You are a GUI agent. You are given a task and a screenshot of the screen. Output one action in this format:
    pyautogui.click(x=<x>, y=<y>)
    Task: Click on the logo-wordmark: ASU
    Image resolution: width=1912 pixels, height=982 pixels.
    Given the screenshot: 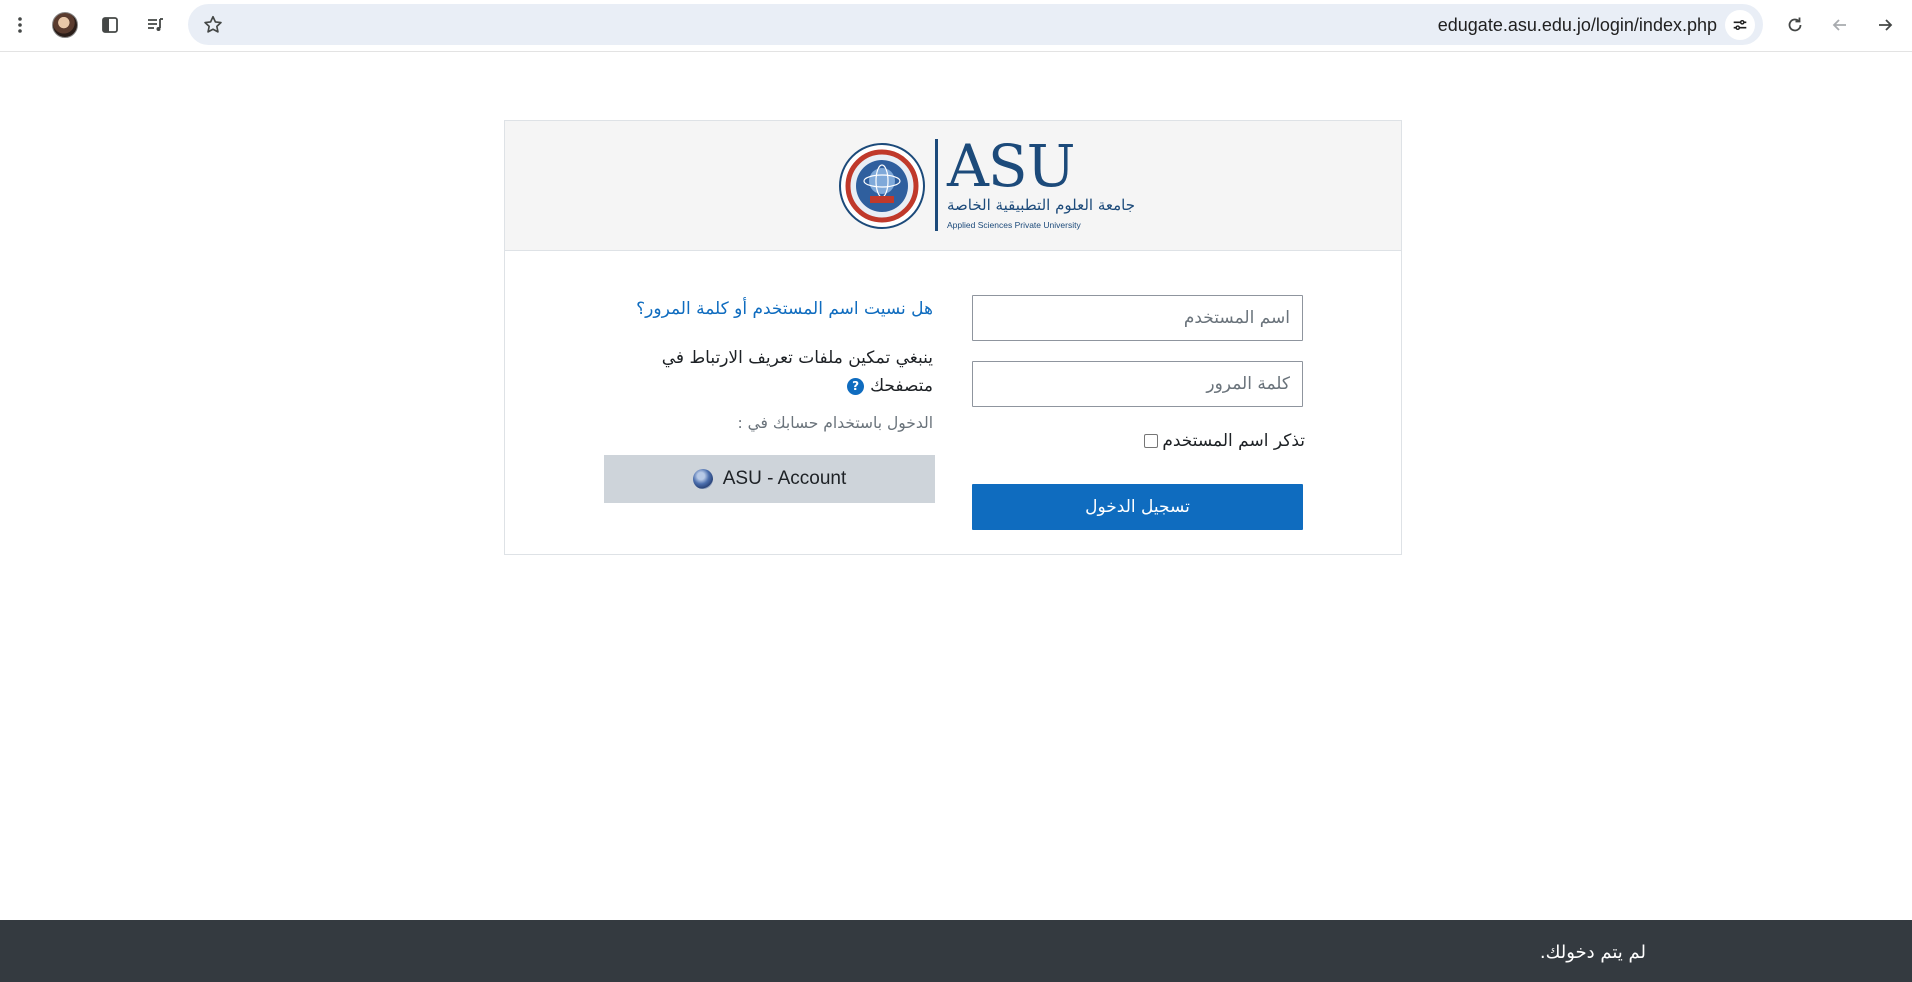 What is the action you would take?
    pyautogui.click(x=1011, y=166)
    